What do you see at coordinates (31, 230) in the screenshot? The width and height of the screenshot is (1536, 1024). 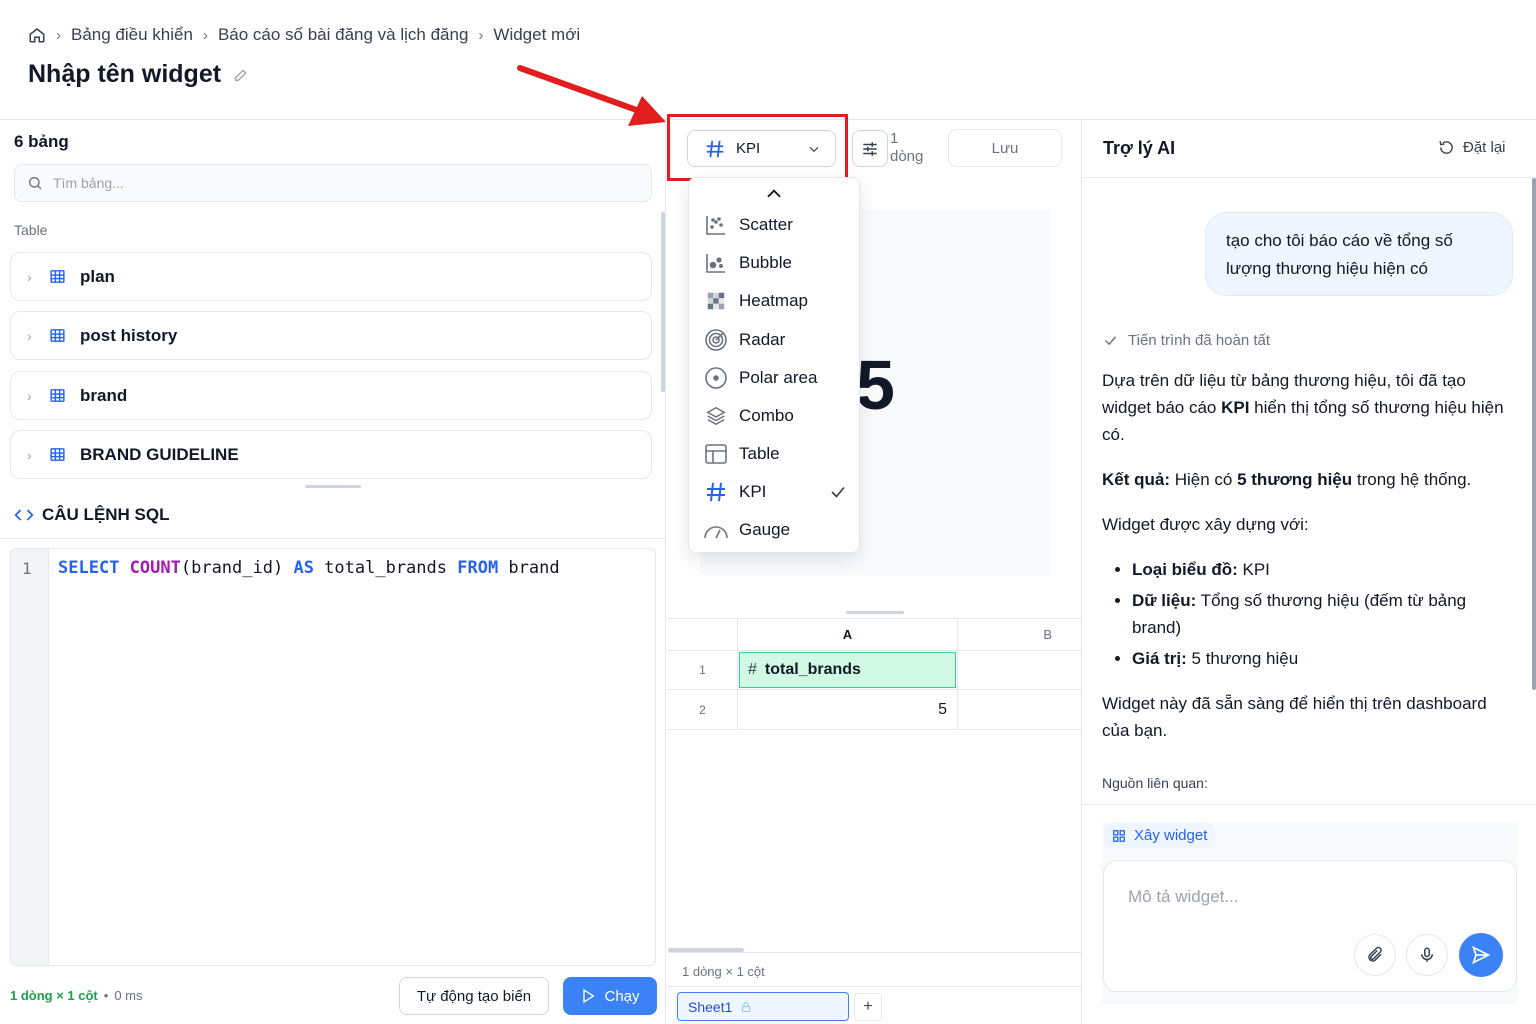 I see `table-section-label: Table` at bounding box center [31, 230].